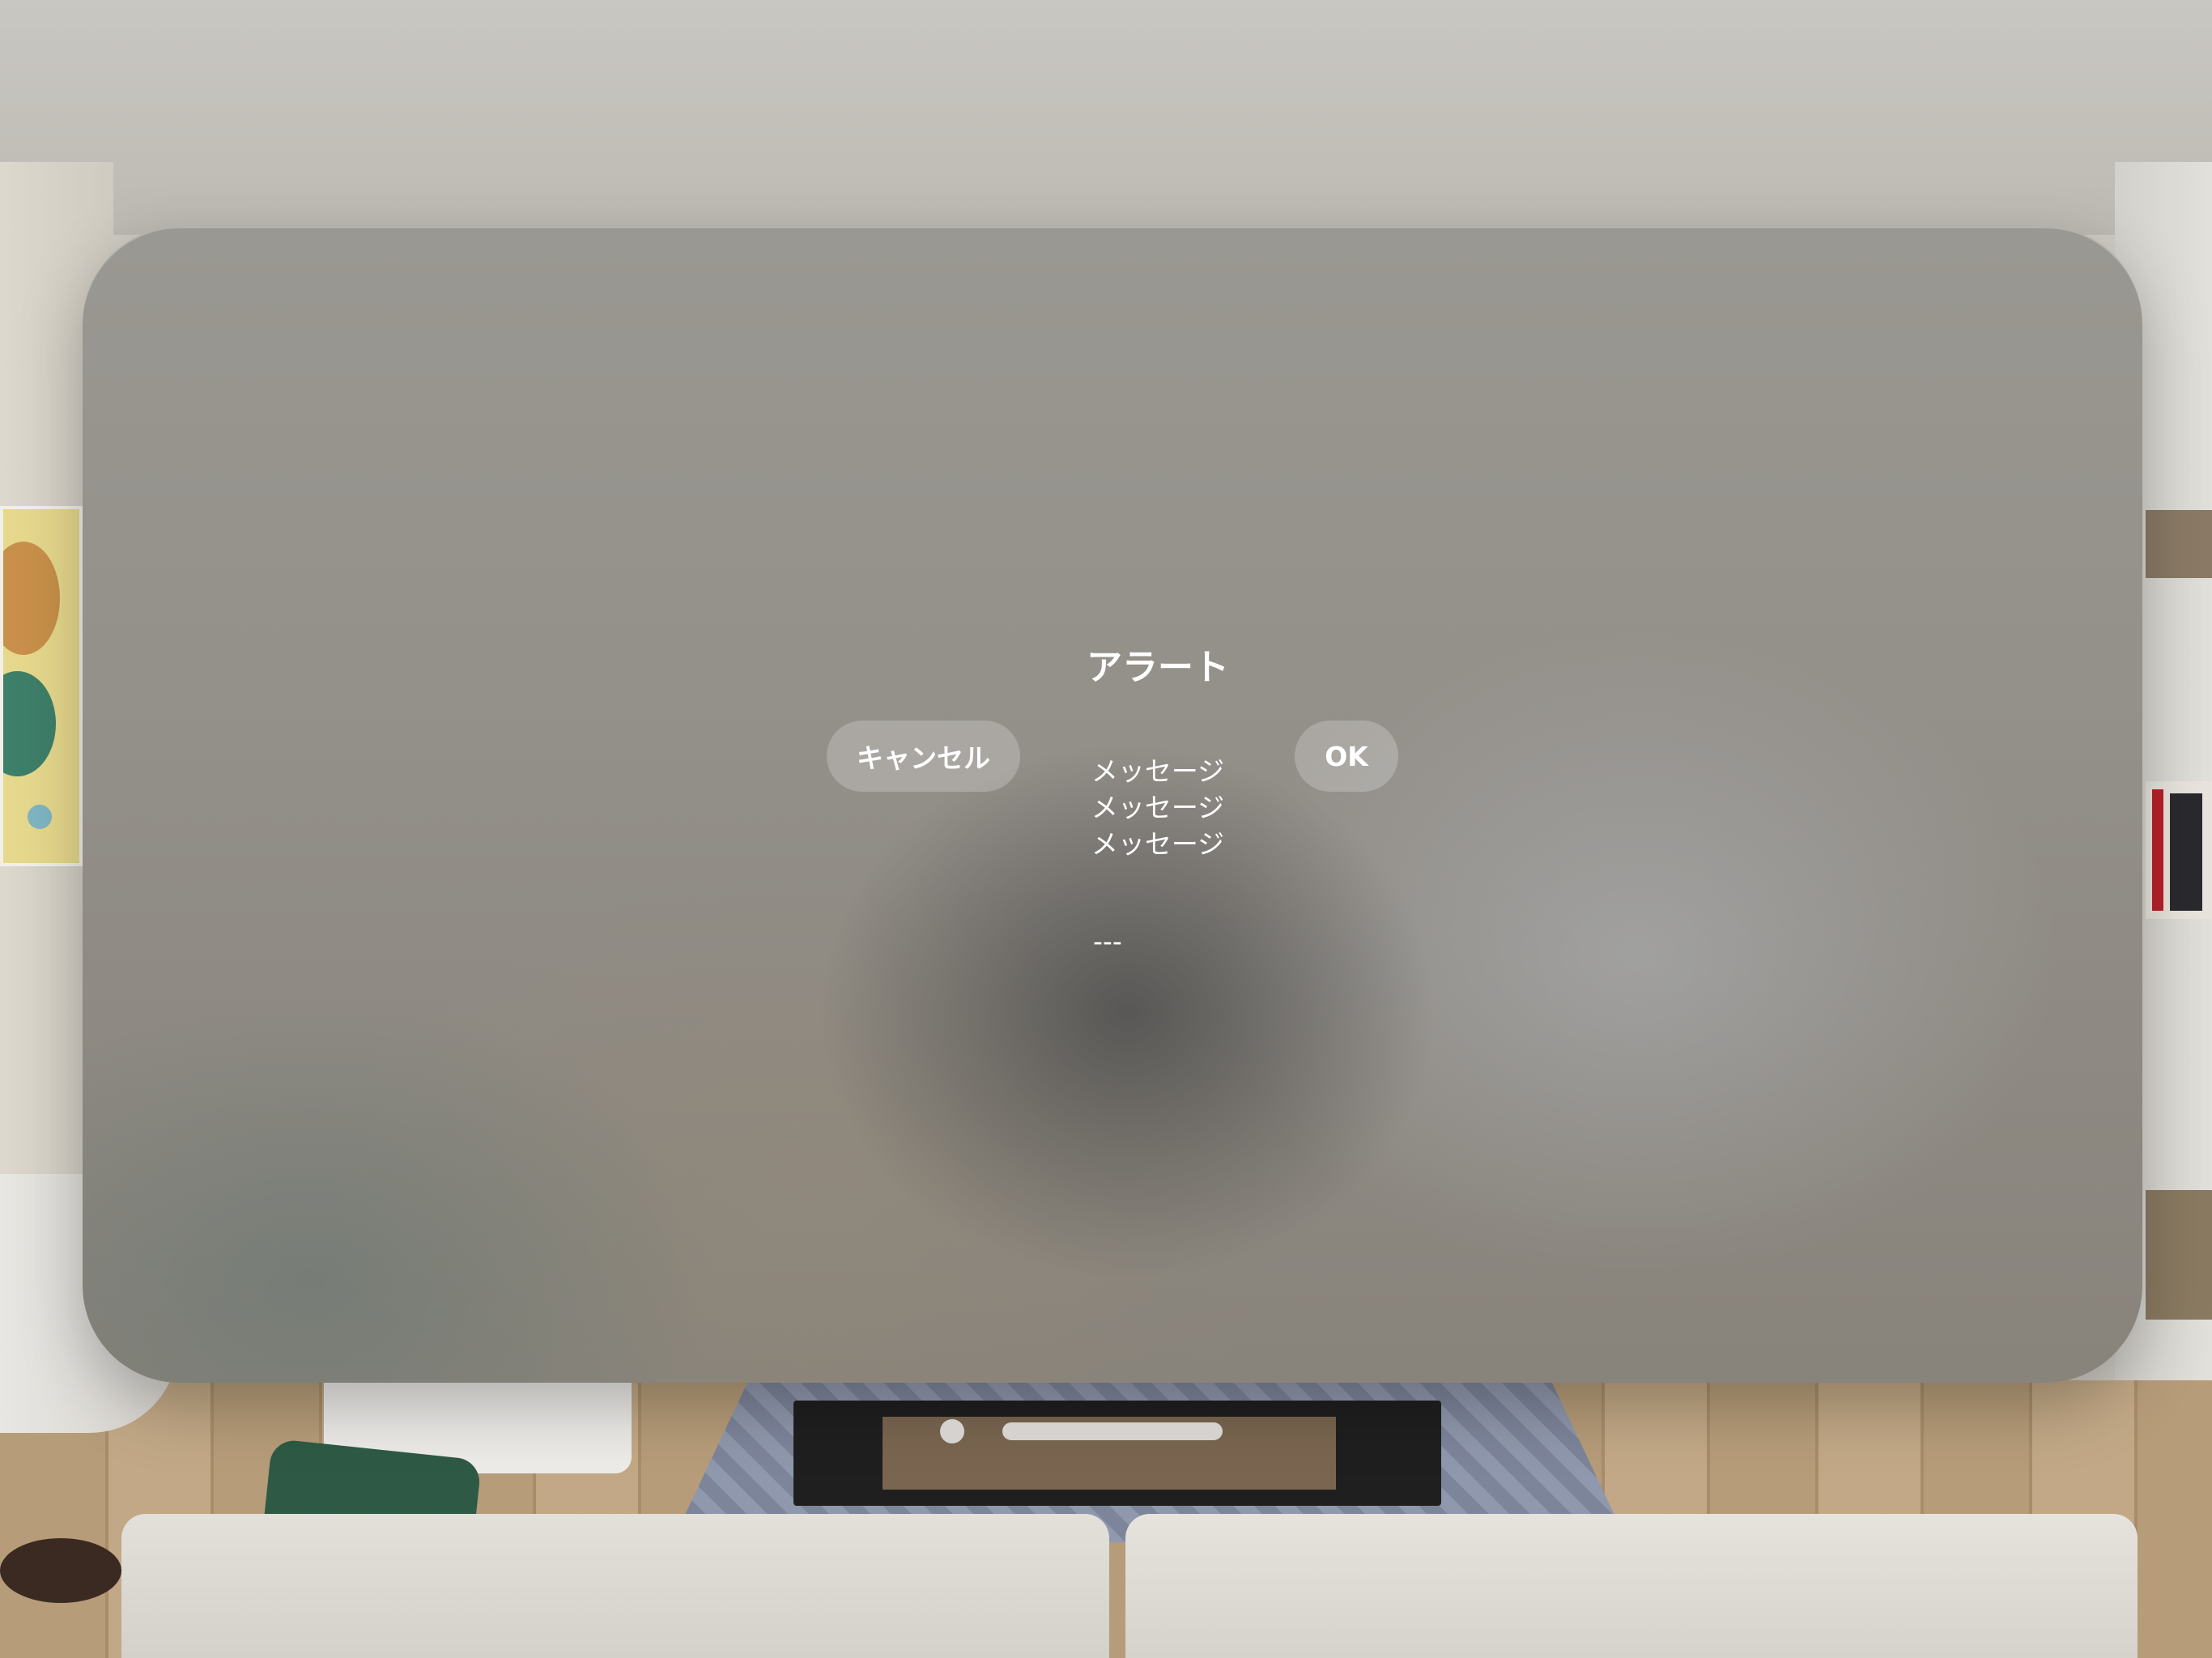  I want to click on alert-message: メッセージ メッセージ メッセージ, so click(1157, 807).